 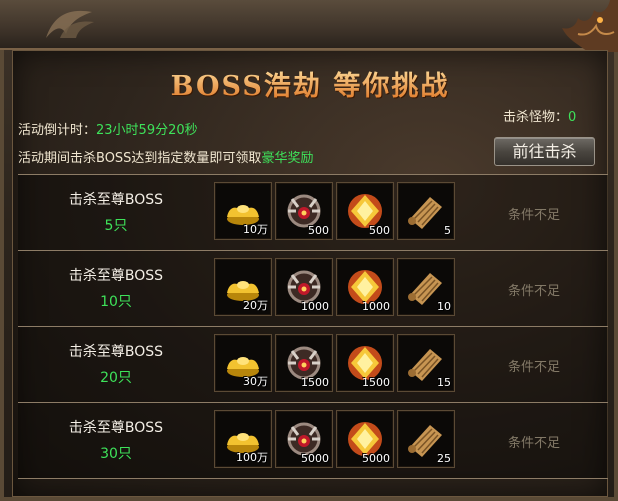 I want to click on scroll-icon, so click(x=425, y=213).